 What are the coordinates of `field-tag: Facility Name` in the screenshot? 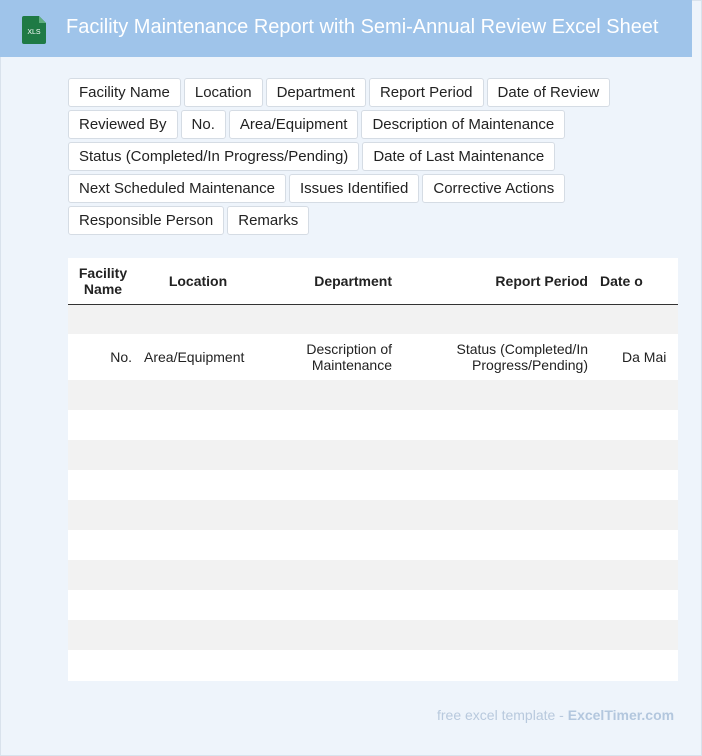 It's located at (124, 92).